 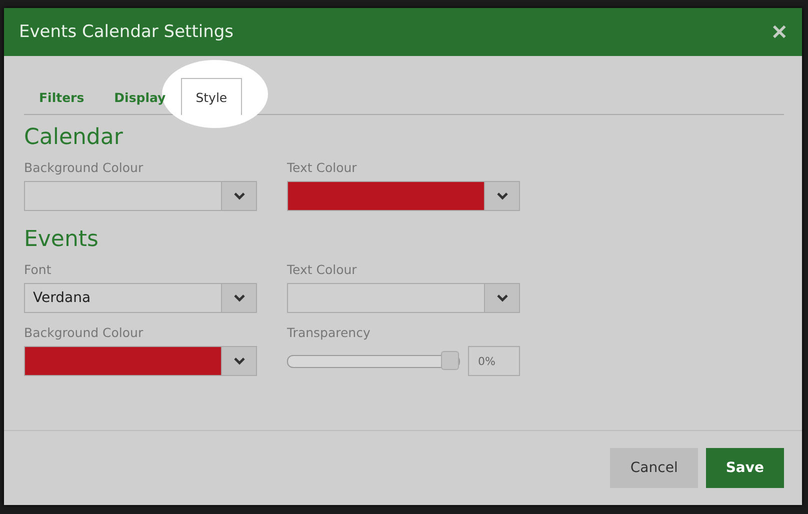 What do you see at coordinates (329, 332) in the screenshot?
I see `field-label: Transparency` at bounding box center [329, 332].